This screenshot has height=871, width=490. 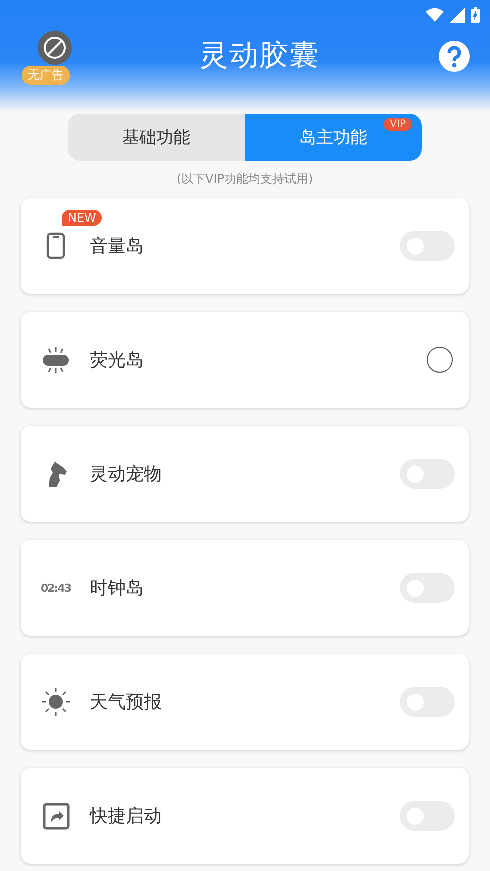 I want to click on feature-label: 灵动宠物, so click(x=126, y=474).